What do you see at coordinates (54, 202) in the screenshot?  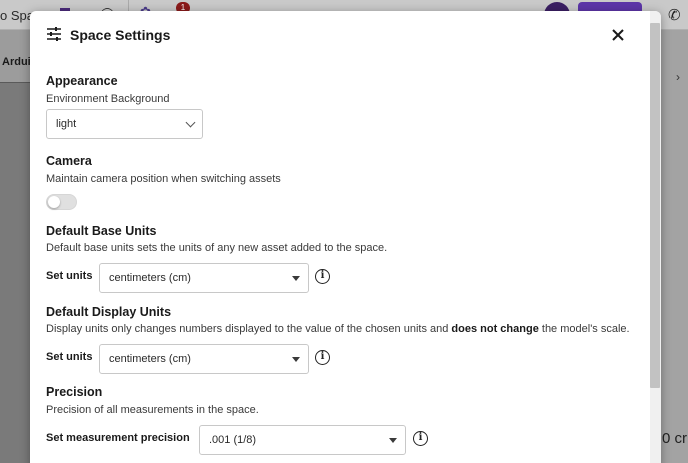 I see `toggle-knob` at bounding box center [54, 202].